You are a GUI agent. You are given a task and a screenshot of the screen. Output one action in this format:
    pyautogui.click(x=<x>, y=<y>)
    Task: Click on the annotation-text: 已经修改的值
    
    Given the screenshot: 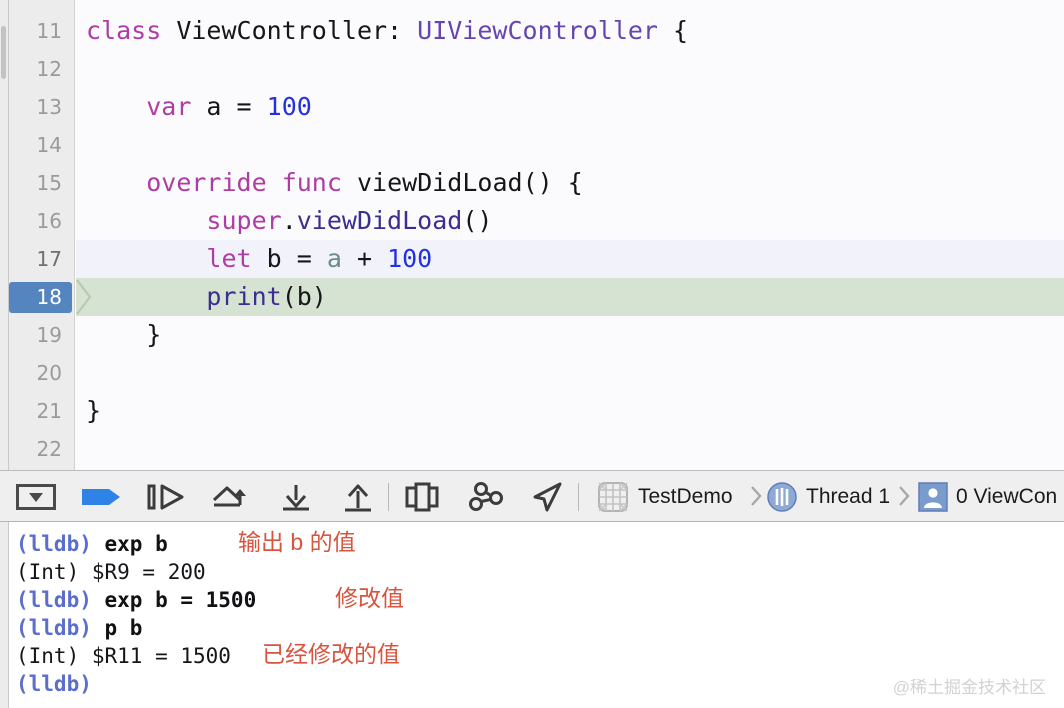 What is the action you would take?
    pyautogui.click(x=331, y=654)
    